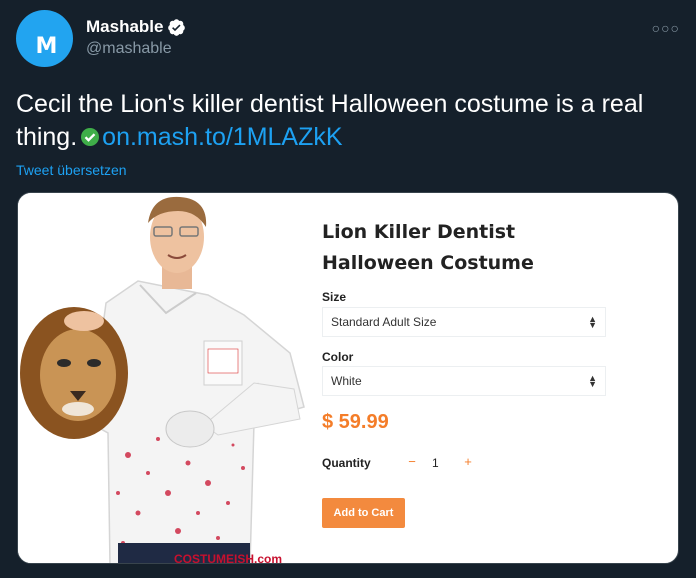 This screenshot has width=696, height=578. Describe the element at coordinates (435, 463) in the screenshot. I see `quantity-value: 1` at that location.